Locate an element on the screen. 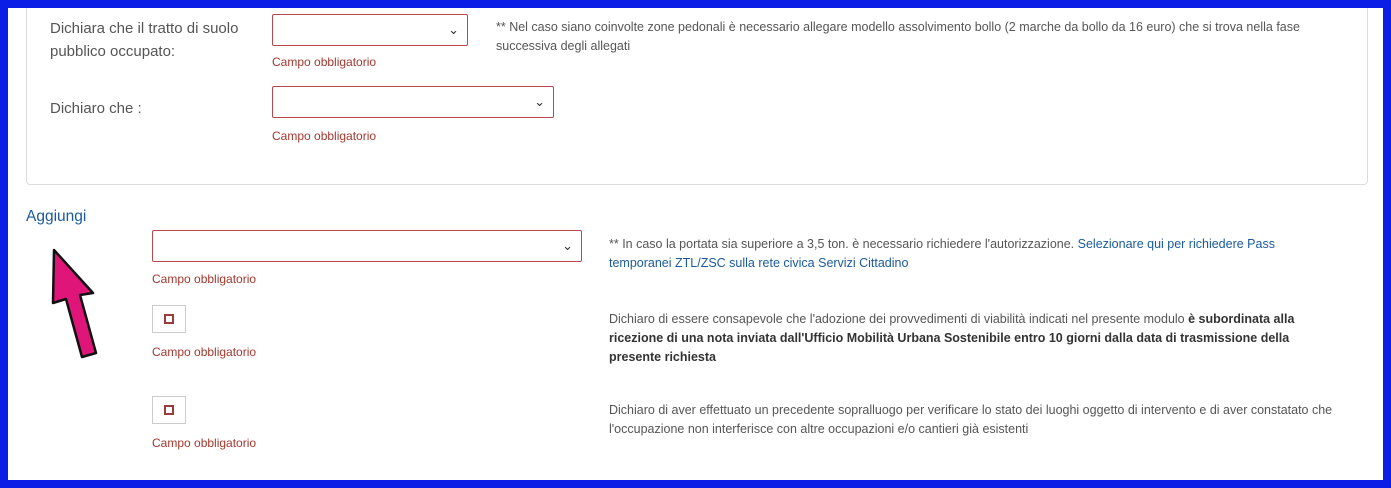 The height and width of the screenshot is (488, 1391). suolo-pubblico-required: Campo obbligatorio is located at coordinates (324, 62).